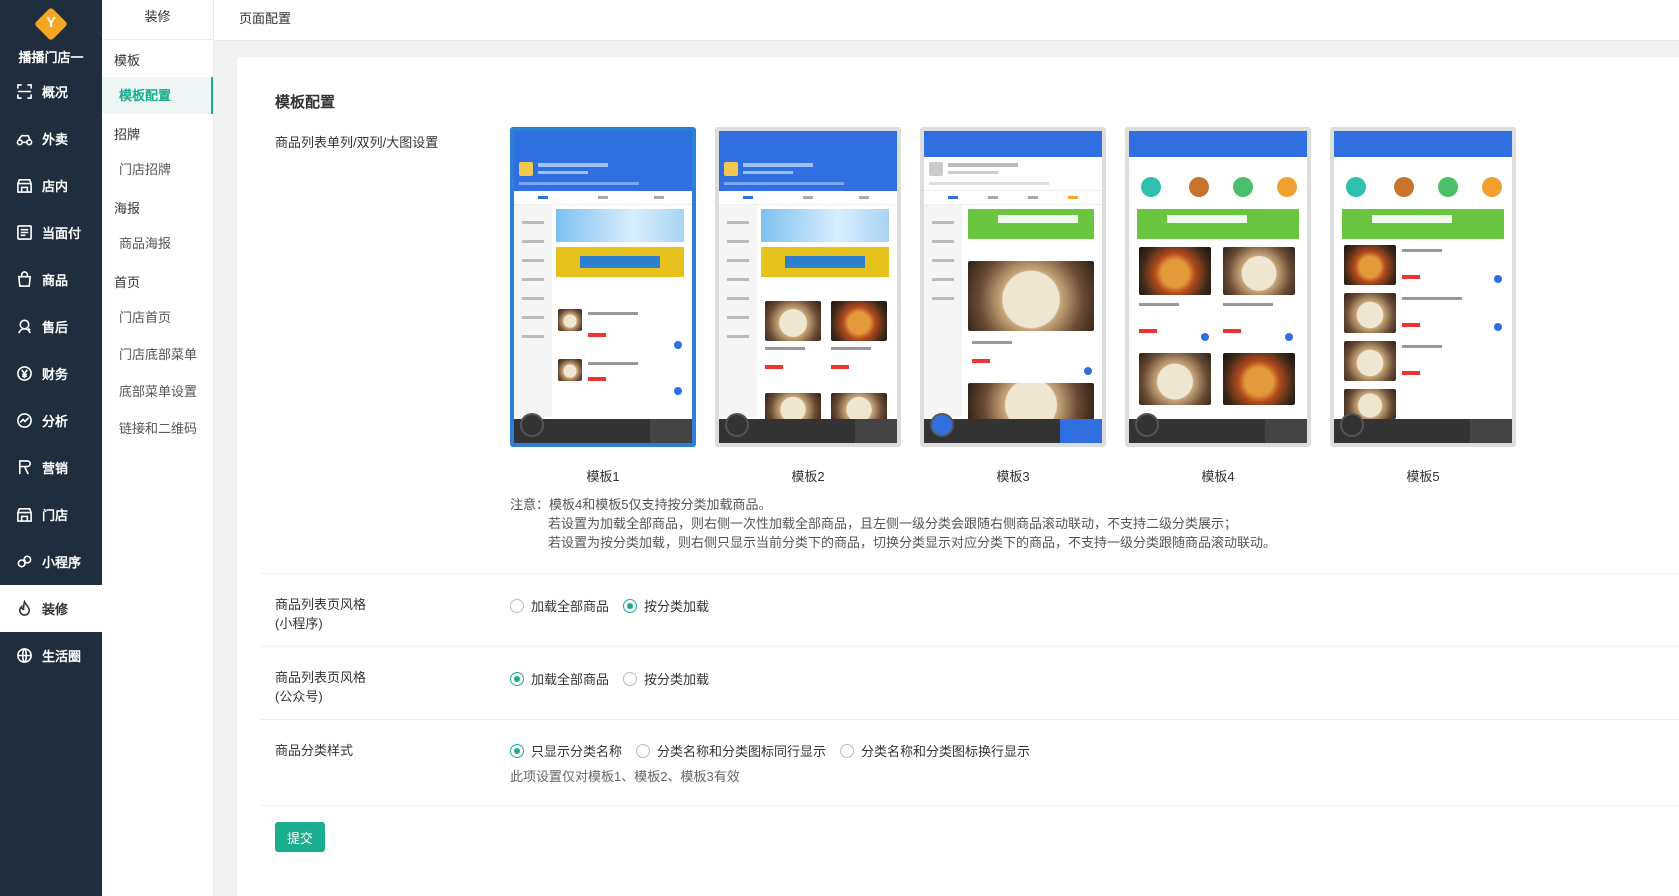  I want to click on nav-item-miniprogram: 小程序, so click(51, 561).